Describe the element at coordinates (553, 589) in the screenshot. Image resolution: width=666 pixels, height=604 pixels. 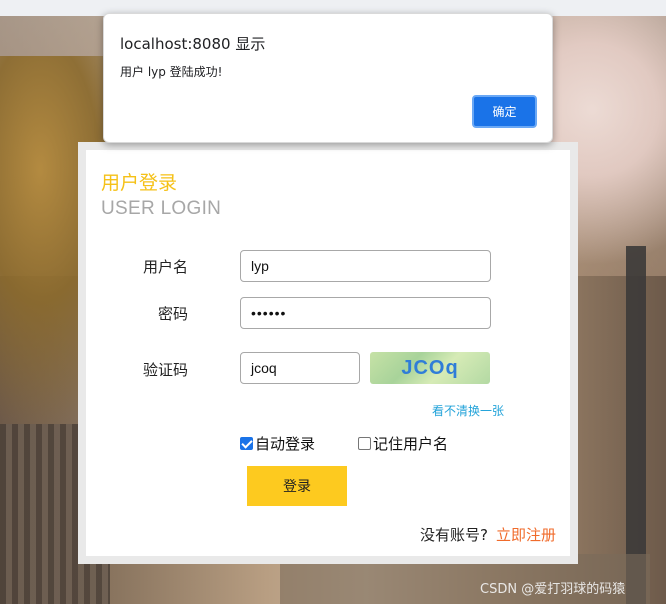
I see `watermark: CSDN @爱打羽球的码猿` at that location.